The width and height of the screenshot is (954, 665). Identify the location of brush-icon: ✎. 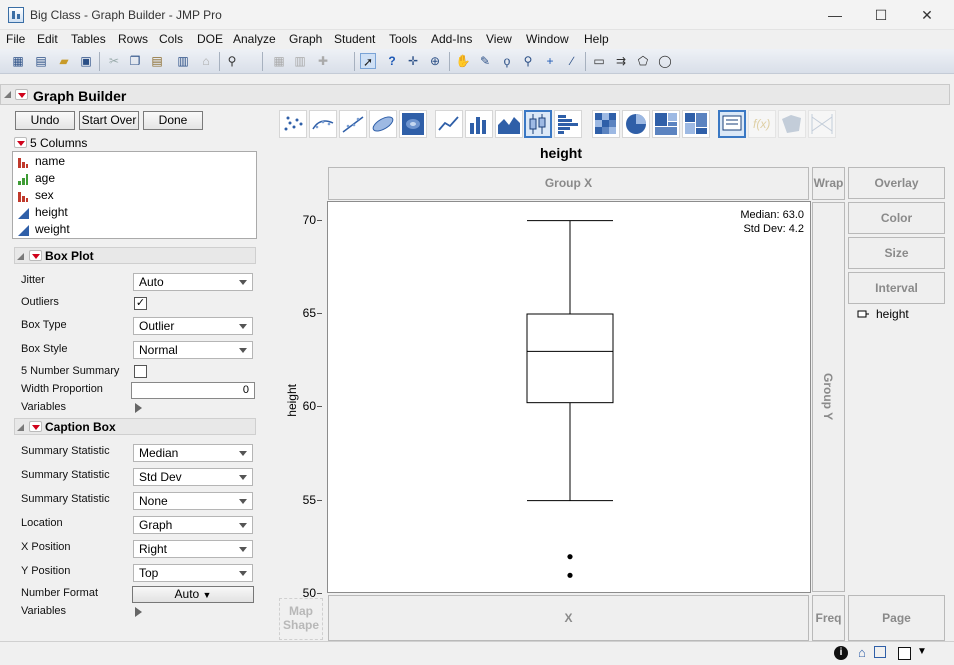
(485, 61).